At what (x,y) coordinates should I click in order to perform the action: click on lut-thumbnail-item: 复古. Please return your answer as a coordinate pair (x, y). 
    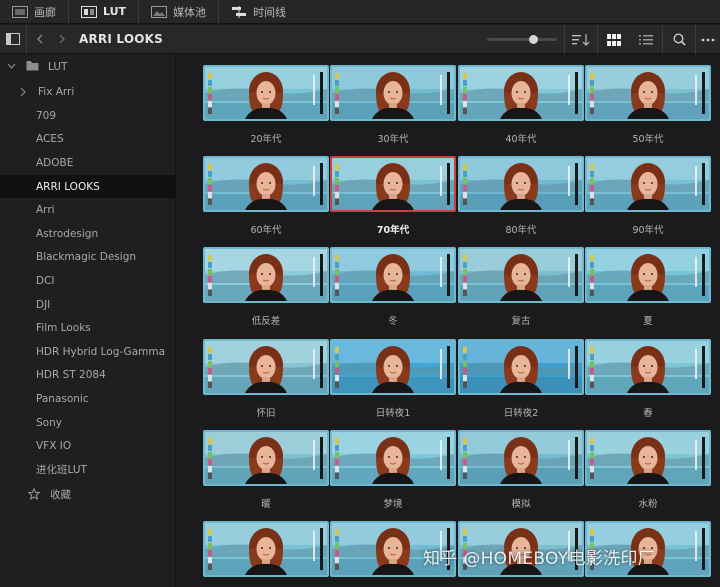
    Looking at the image, I should click on (521, 287).